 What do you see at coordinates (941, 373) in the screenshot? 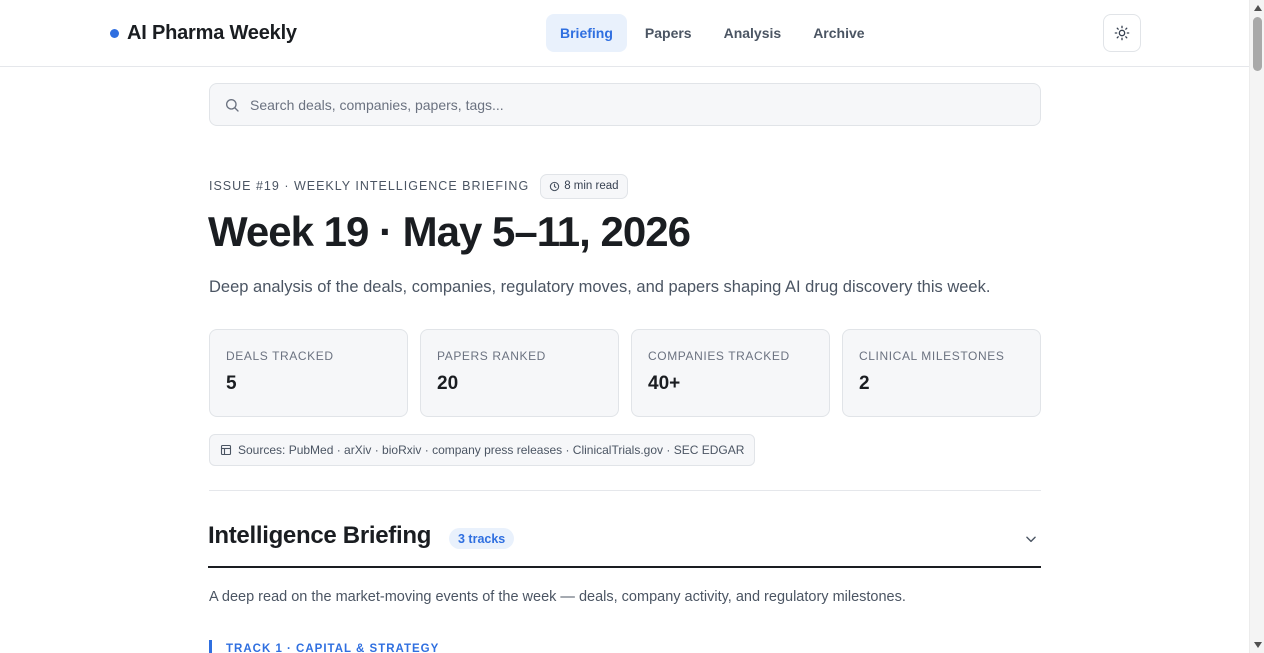
I see `stat-card-milestones: CLINICAL MILESTONES 2` at bounding box center [941, 373].